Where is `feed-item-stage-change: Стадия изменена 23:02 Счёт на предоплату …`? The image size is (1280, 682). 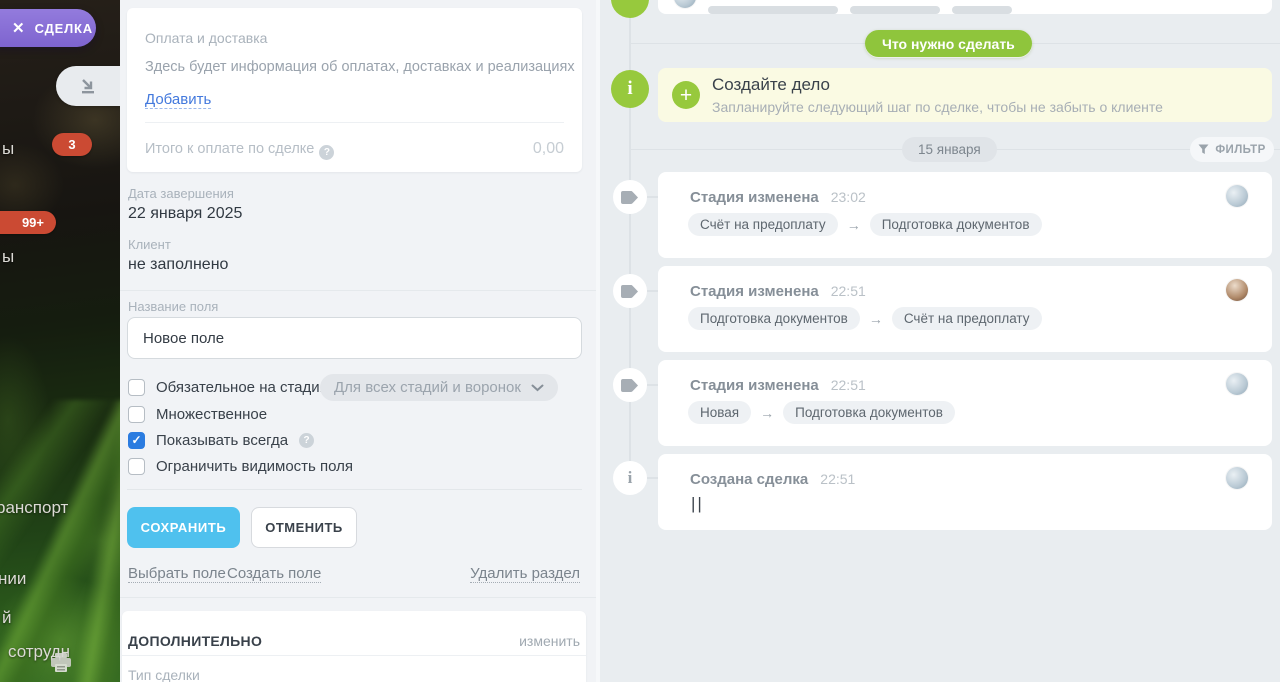 feed-item-stage-change: Стадия изменена 23:02 Счёт на предоплату … is located at coordinates (965, 215).